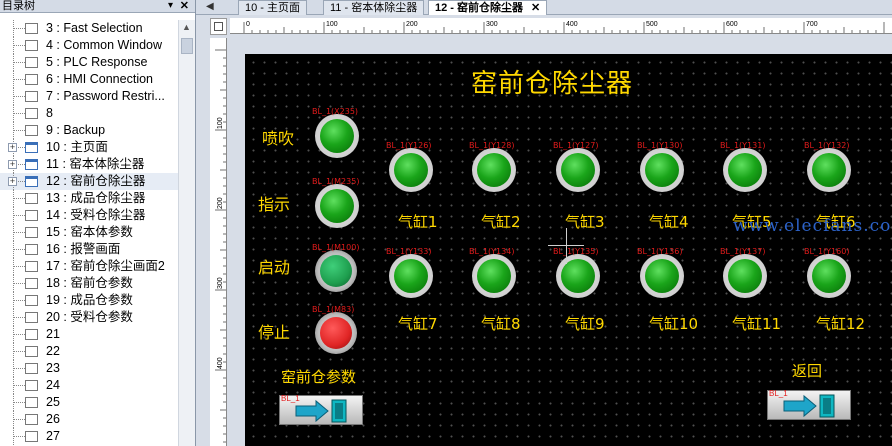 The height and width of the screenshot is (446, 892). What do you see at coordinates (89, 334) in the screenshot?
I see `tree-item: 21` at bounding box center [89, 334].